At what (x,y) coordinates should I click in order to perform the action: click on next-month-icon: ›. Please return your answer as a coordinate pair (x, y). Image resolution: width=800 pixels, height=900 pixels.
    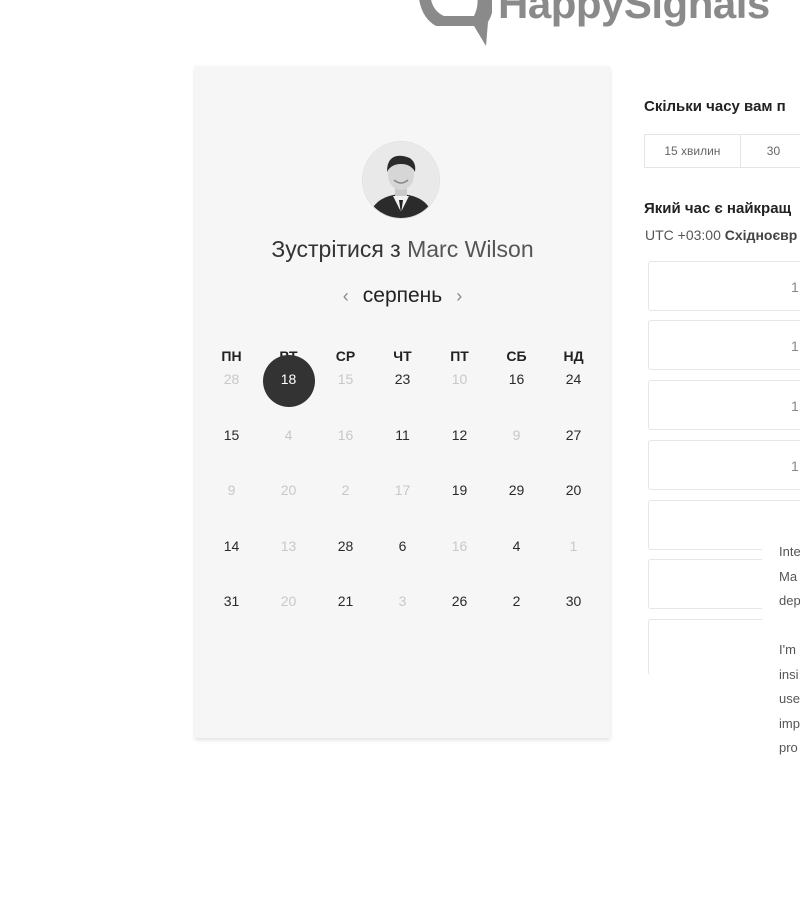
    Looking at the image, I should click on (459, 296).